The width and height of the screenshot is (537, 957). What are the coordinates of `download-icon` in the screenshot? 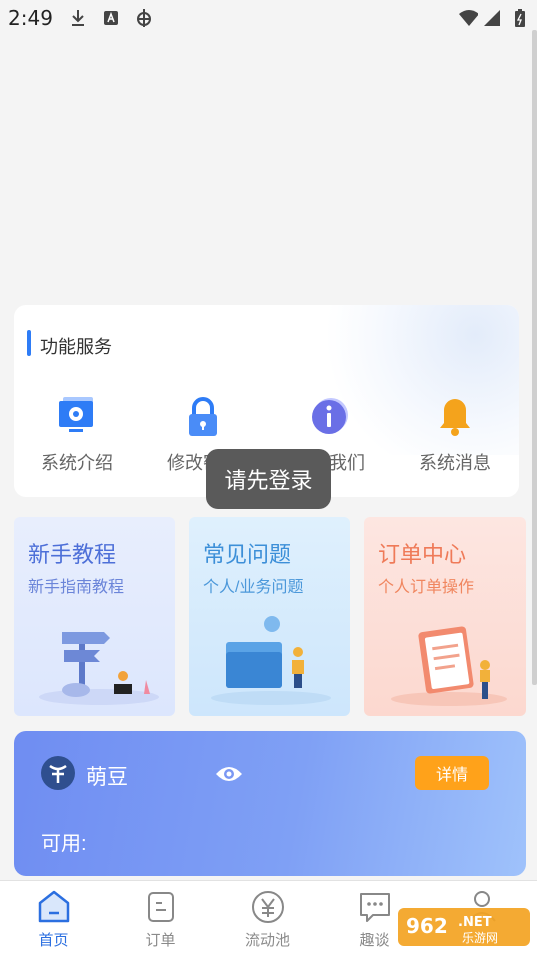 It's located at (78, 18).